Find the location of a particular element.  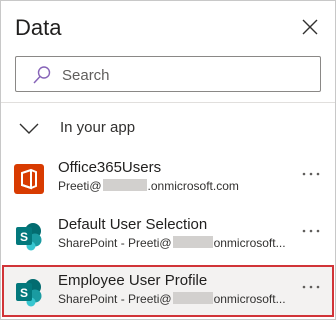

search-input is located at coordinates (187, 75).